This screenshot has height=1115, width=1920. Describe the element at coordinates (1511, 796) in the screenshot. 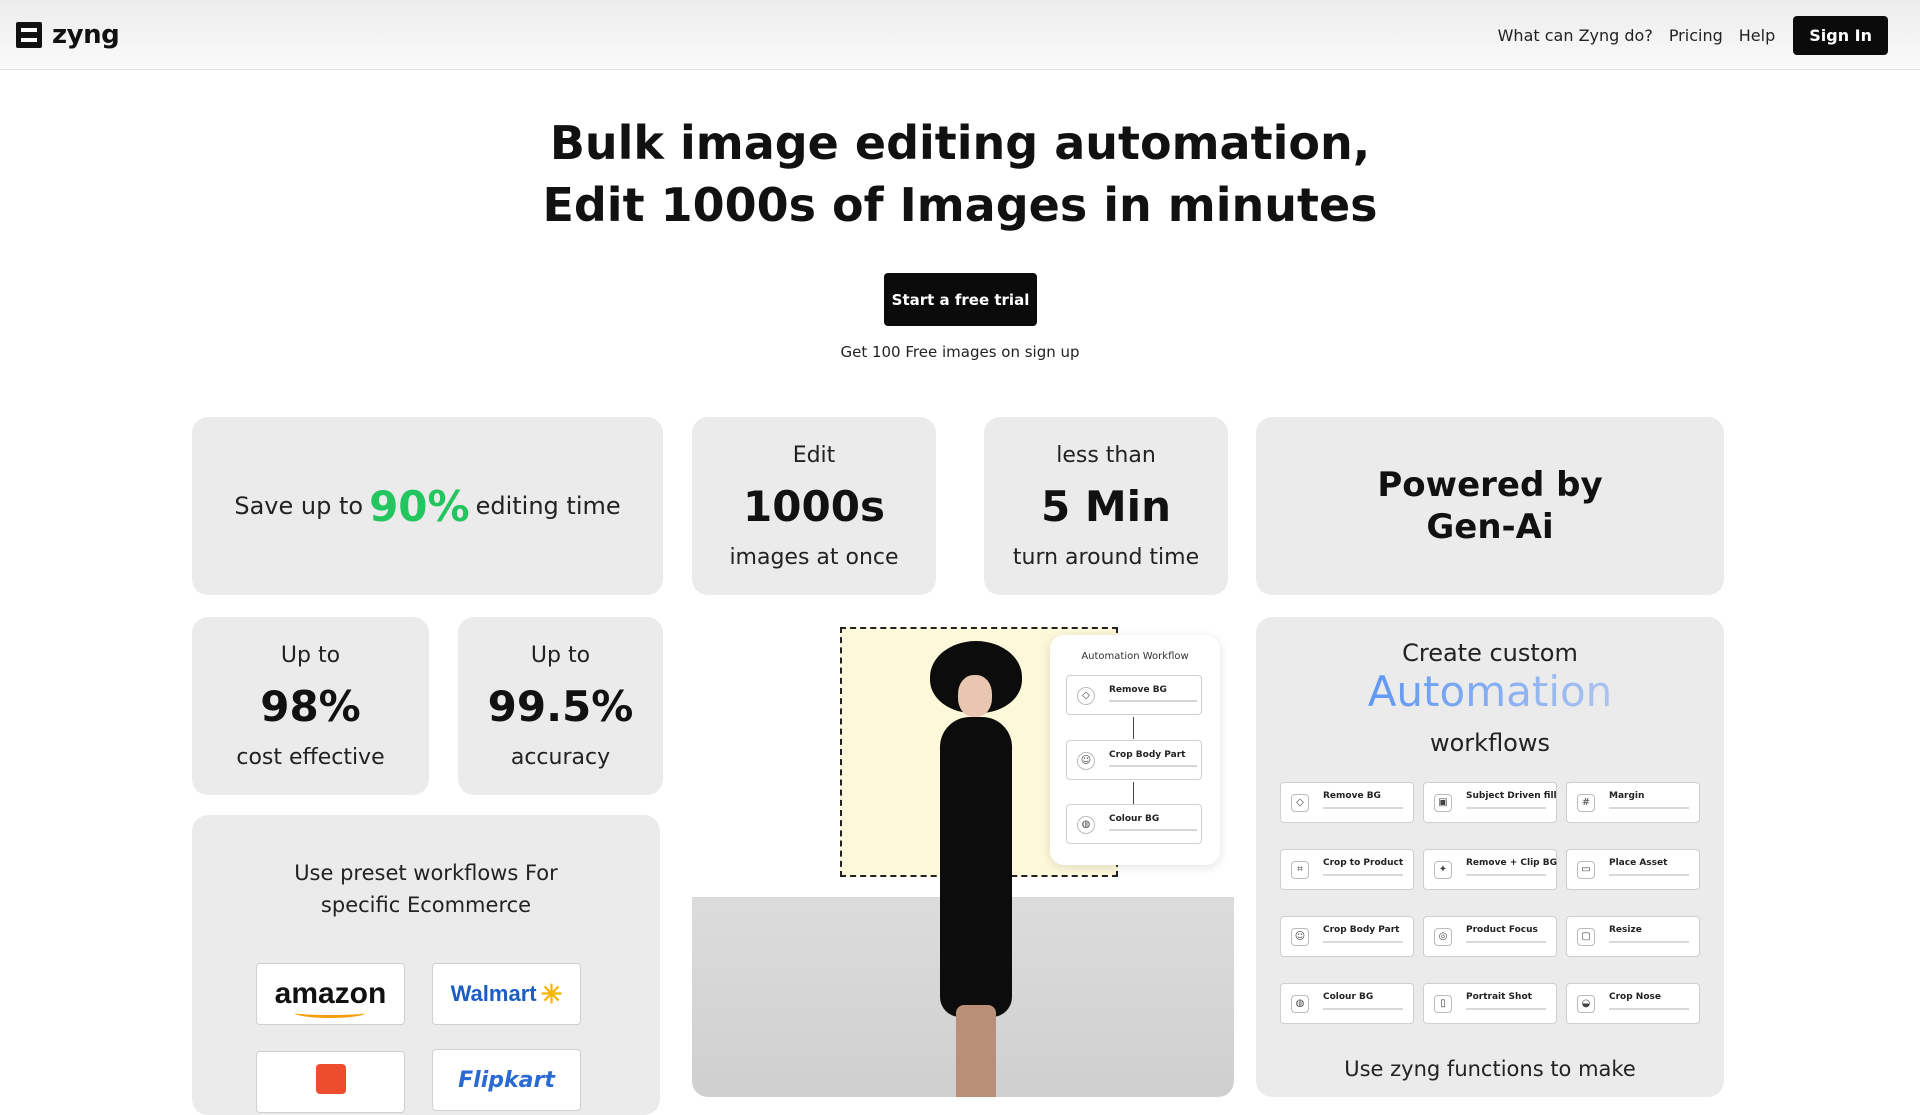

I see `tile-label: Subject Driven fill` at that location.